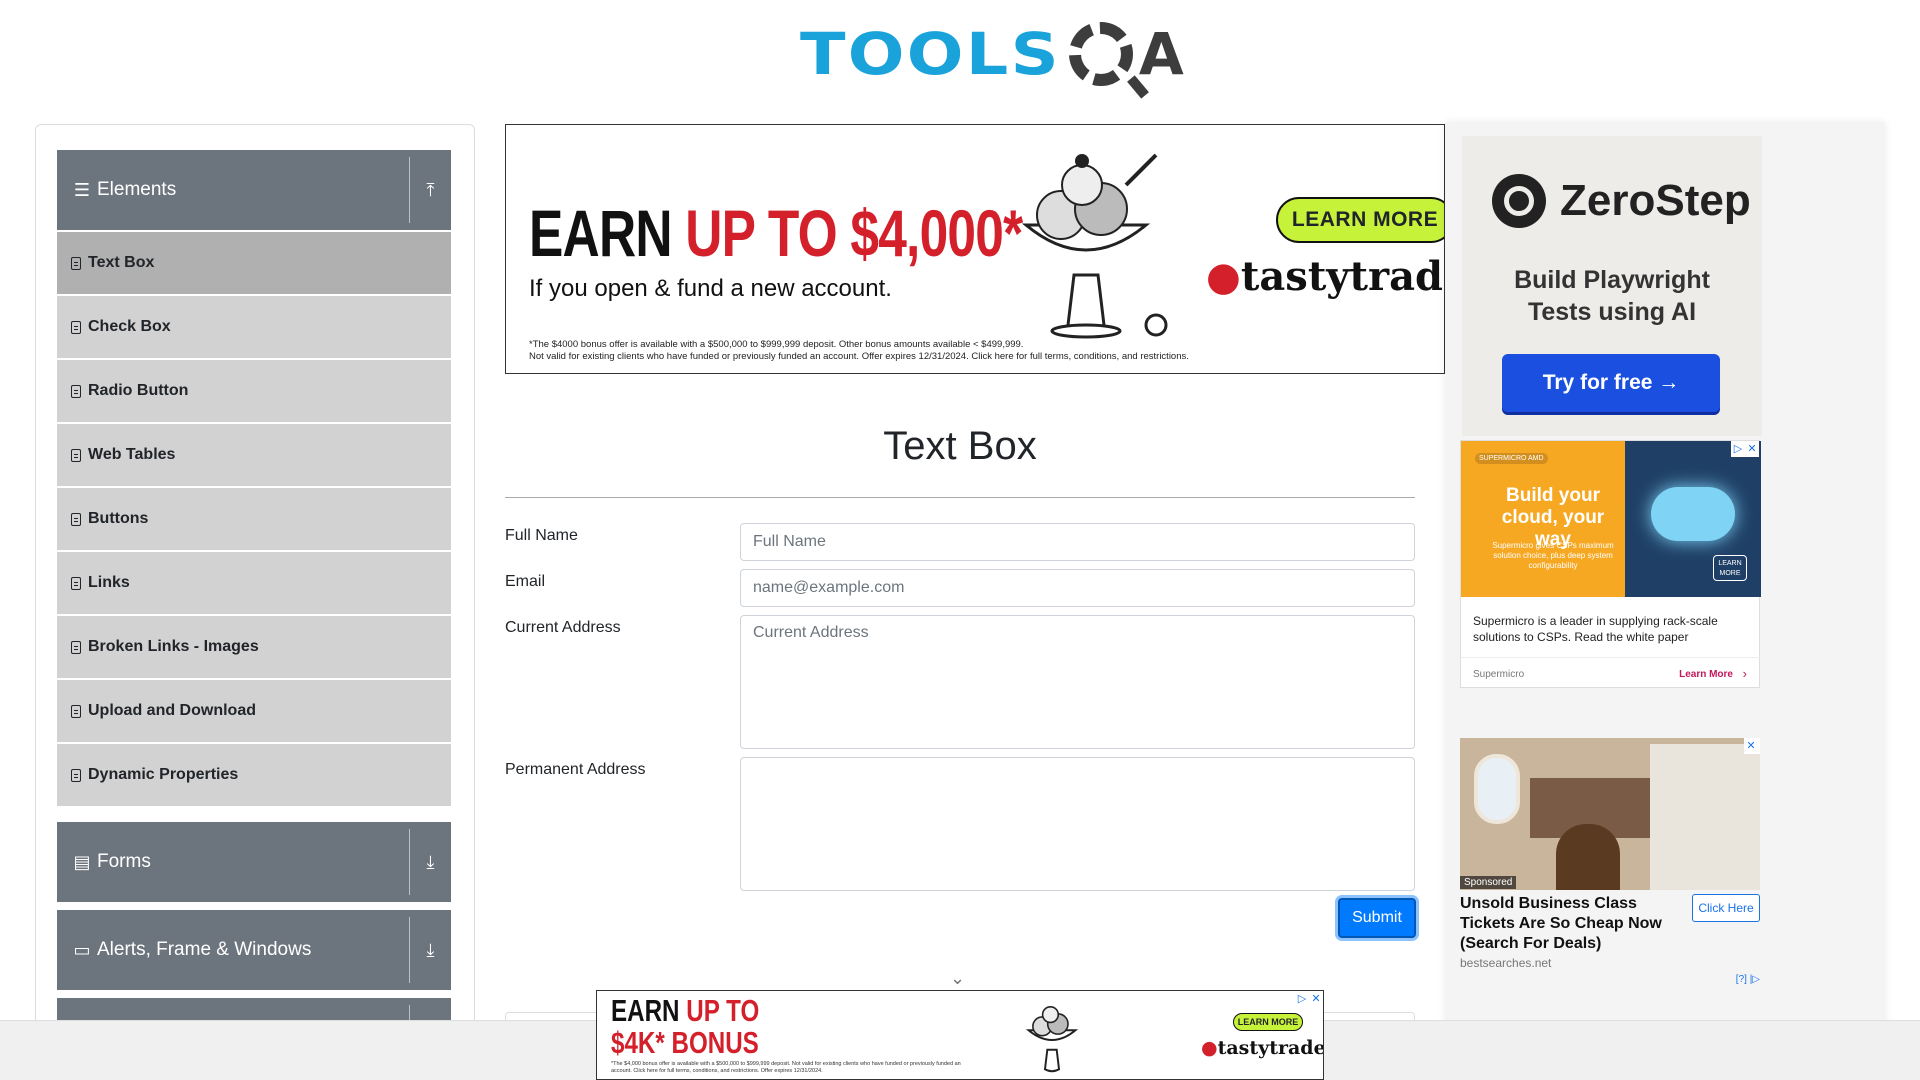 This screenshot has width=1920, height=1080. Describe the element at coordinates (233, 190) in the screenshot. I see `group-title-elements: ☰ Elements` at that location.